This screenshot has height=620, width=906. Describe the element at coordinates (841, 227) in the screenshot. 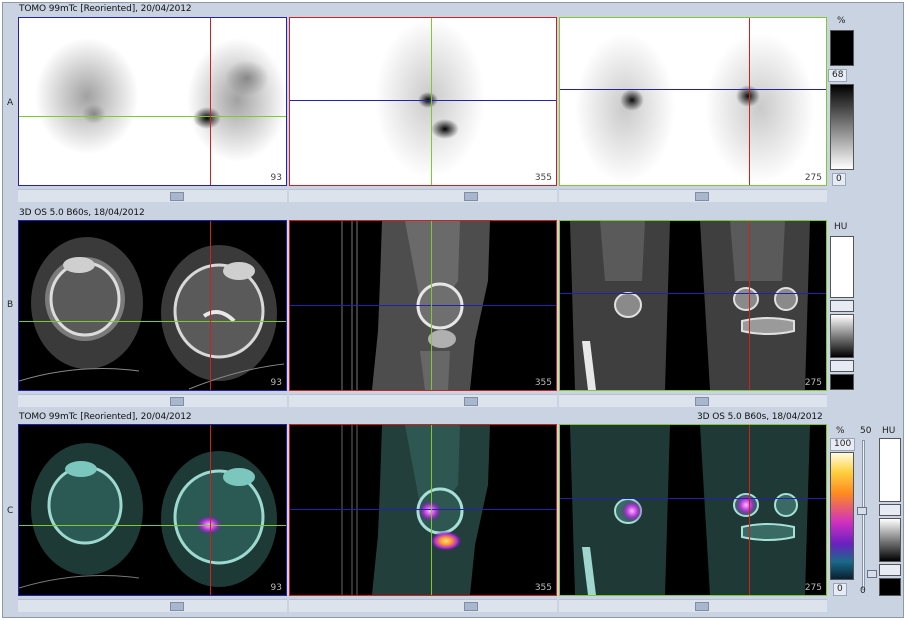

I see `scale-b-unit: HU` at that location.